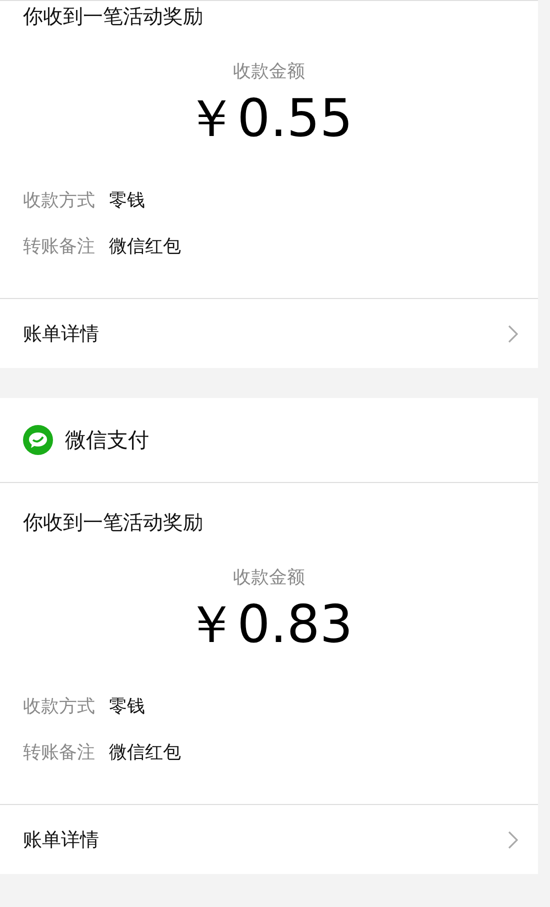 This screenshot has width=550, height=907. I want to click on amount-value: ￥0.55, so click(269, 119).